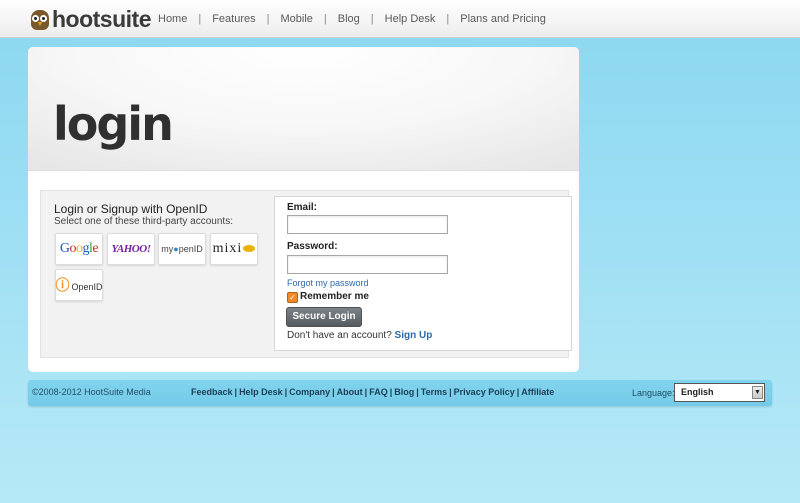 This screenshot has height=503, width=800. I want to click on owl-logo-icon, so click(40, 19).